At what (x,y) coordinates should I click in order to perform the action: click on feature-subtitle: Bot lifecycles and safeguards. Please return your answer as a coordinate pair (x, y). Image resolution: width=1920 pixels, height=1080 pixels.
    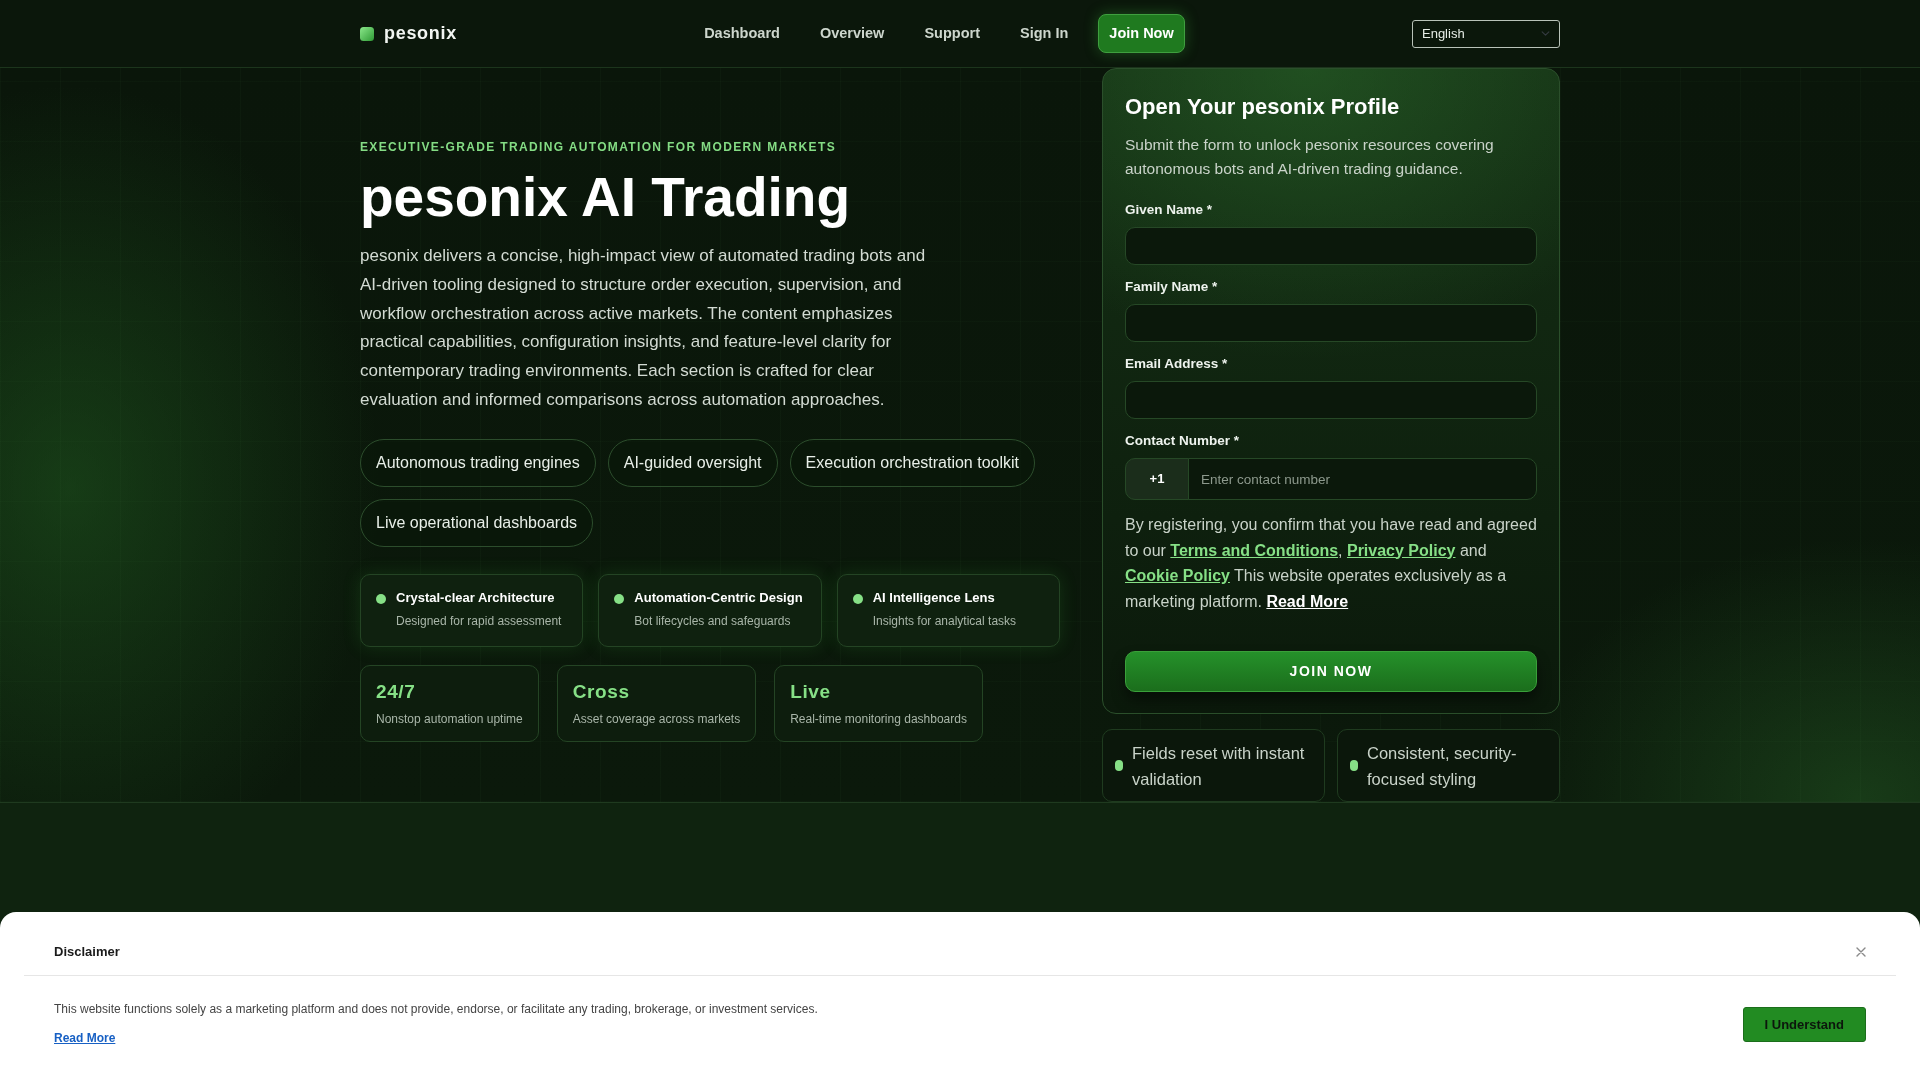
    Looking at the image, I should click on (713, 620).